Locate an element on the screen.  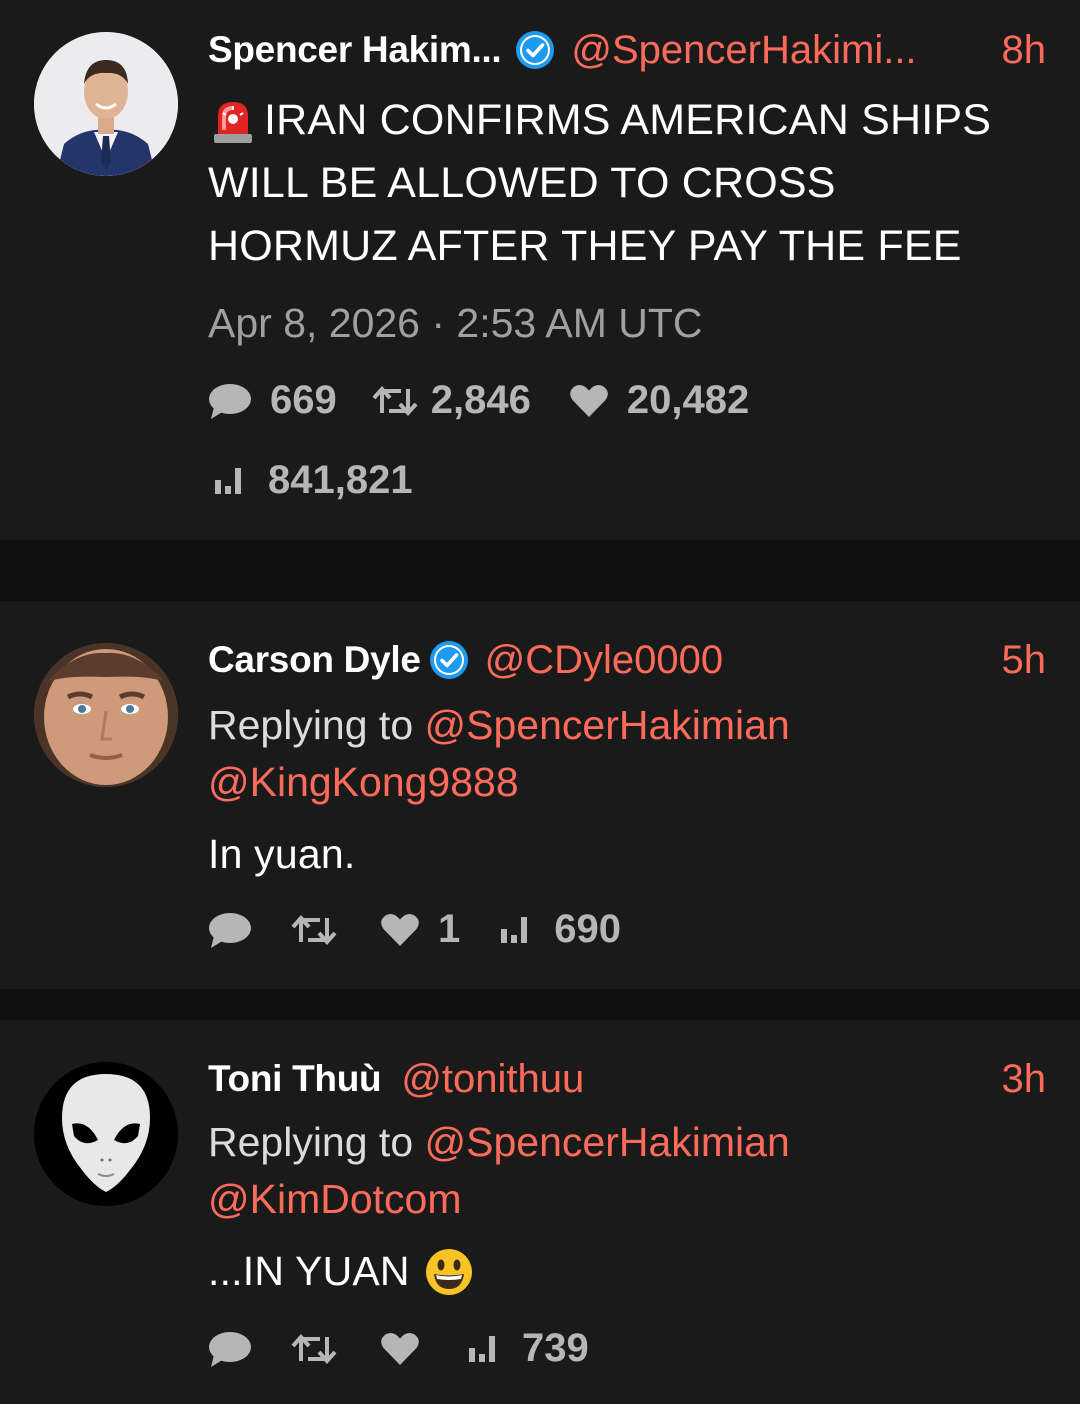
replying-to: Replying to @SpencerHakimian @KimDotcom is located at coordinates (627, 1171).